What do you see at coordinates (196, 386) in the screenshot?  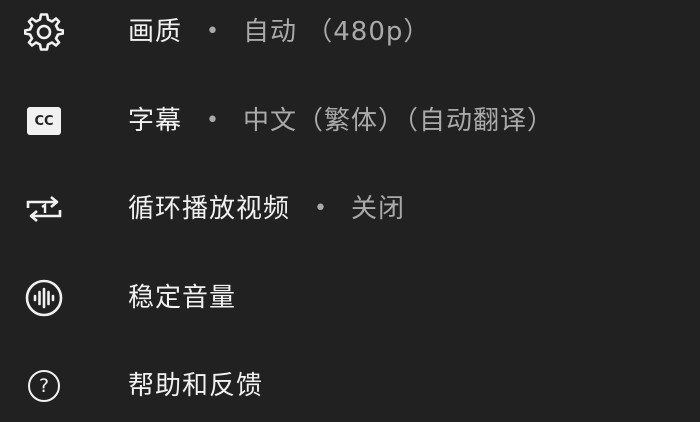 I see `help-feedback-label: 帮助和反馈` at bounding box center [196, 386].